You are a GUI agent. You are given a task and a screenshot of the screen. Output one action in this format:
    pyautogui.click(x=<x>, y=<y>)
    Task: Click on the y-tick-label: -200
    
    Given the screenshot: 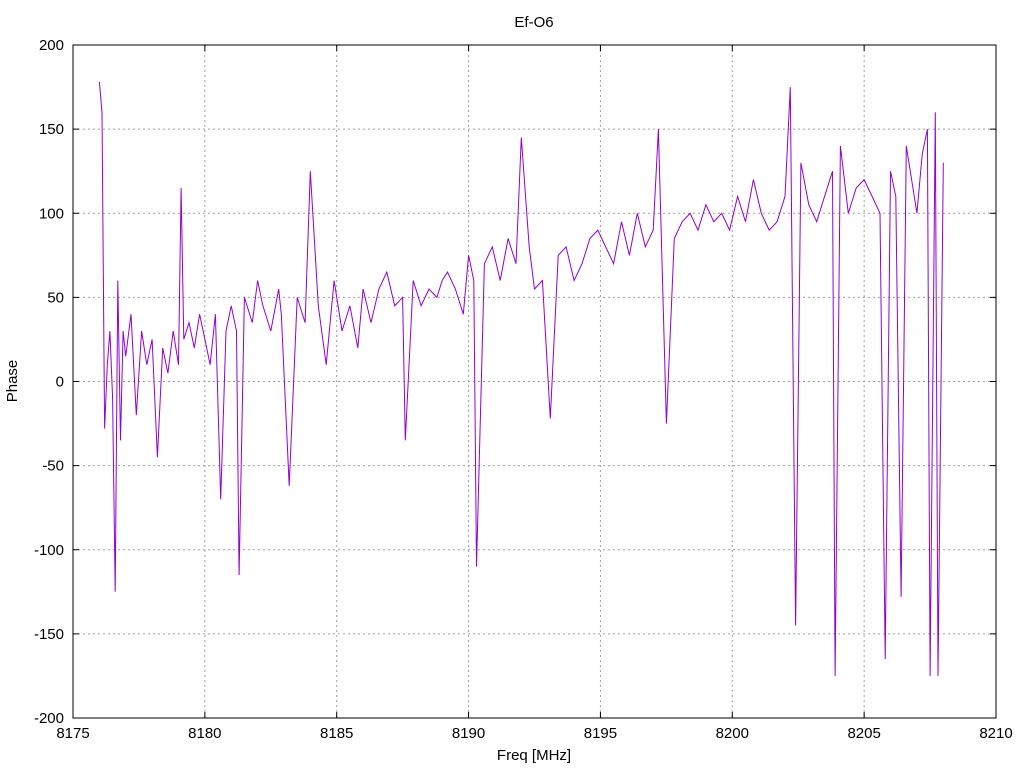 What is the action you would take?
    pyautogui.click(x=49, y=718)
    